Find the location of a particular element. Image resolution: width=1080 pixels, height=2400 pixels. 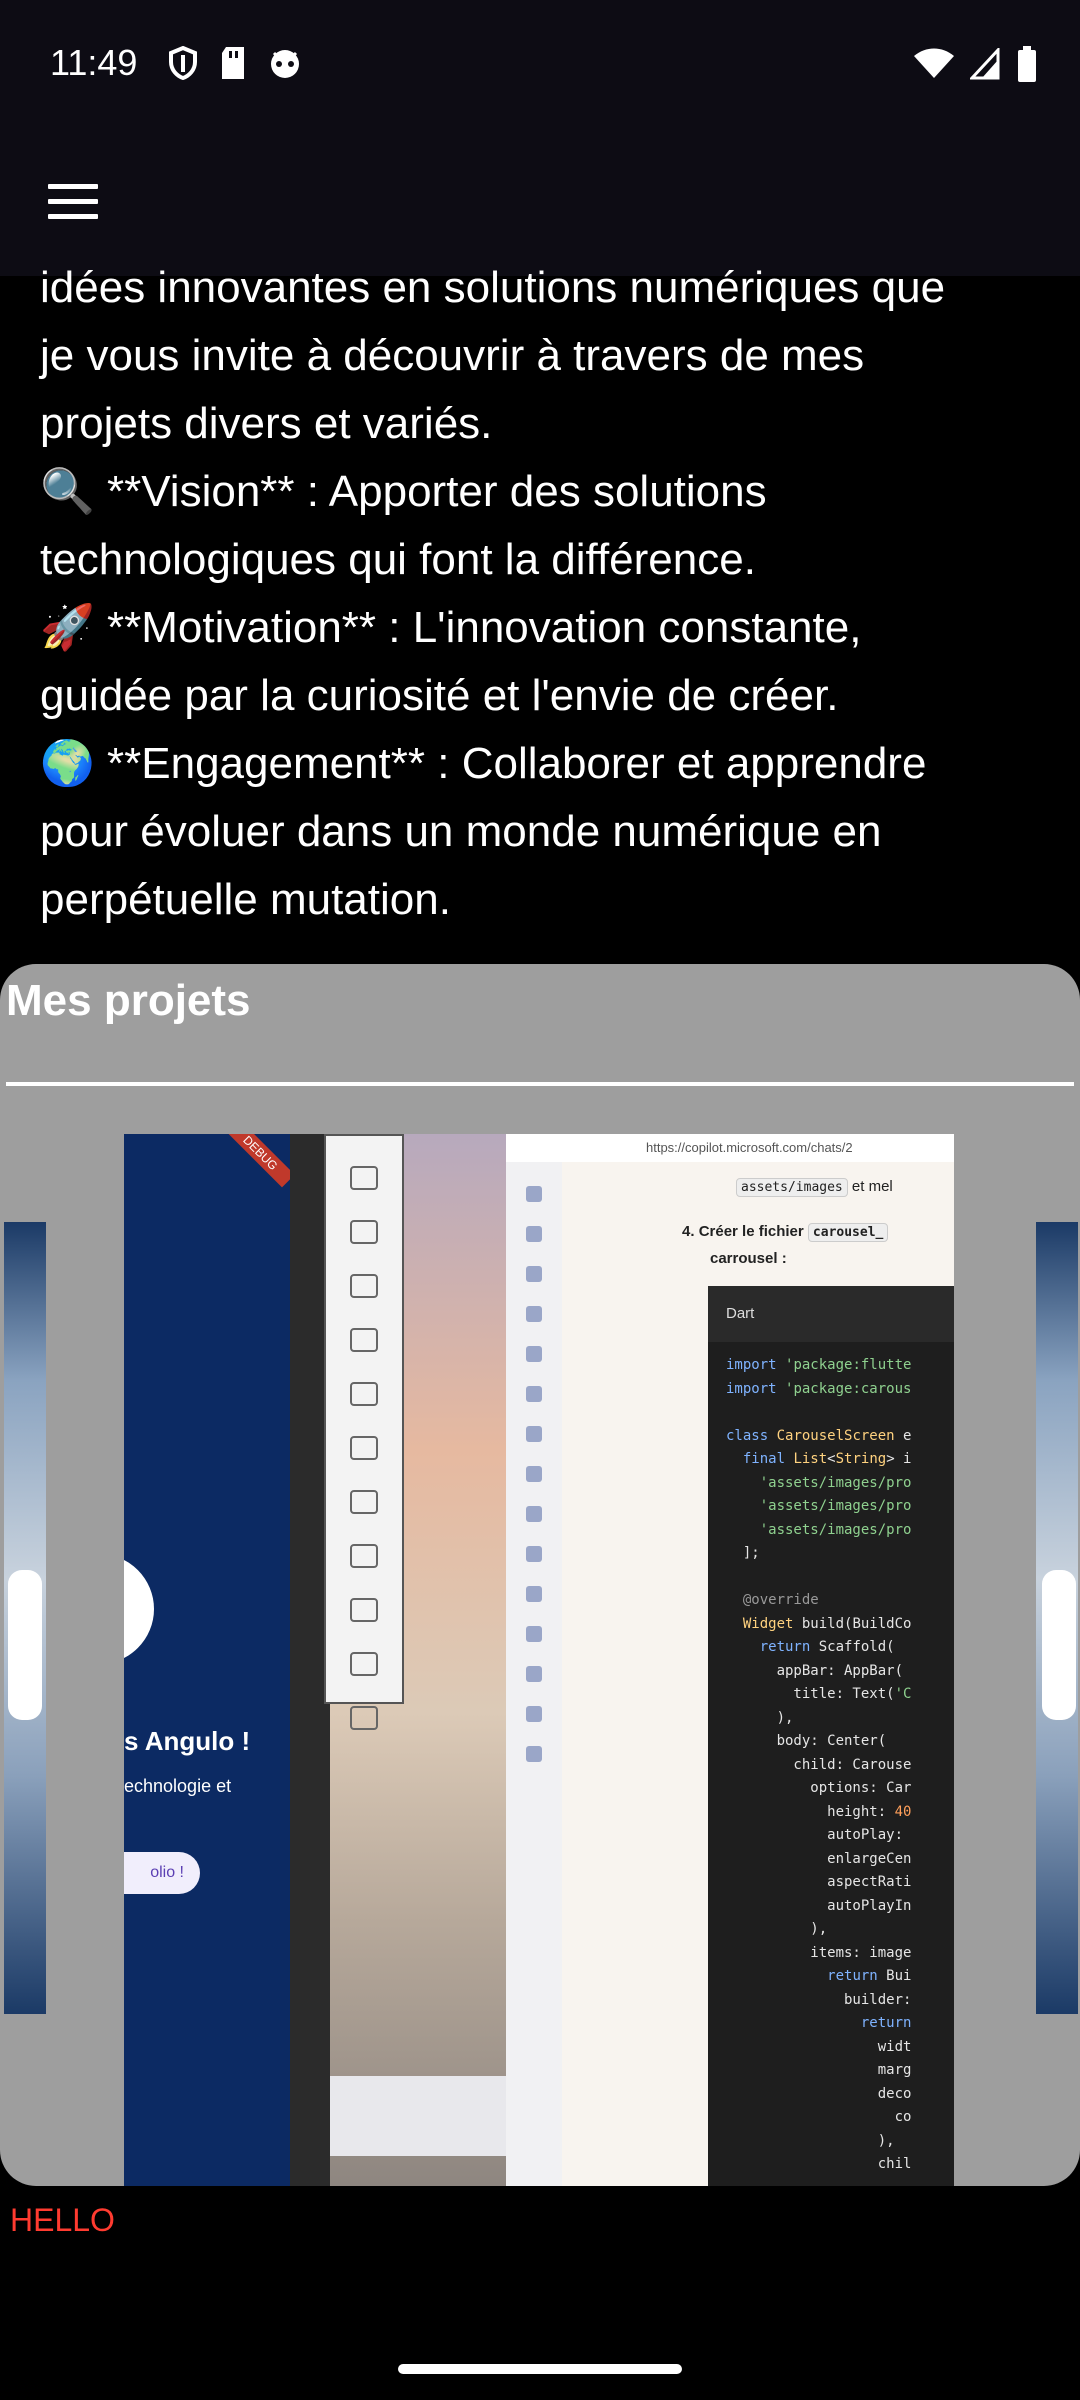

intro-line: technologiques qui font la différence. is located at coordinates (398, 559).